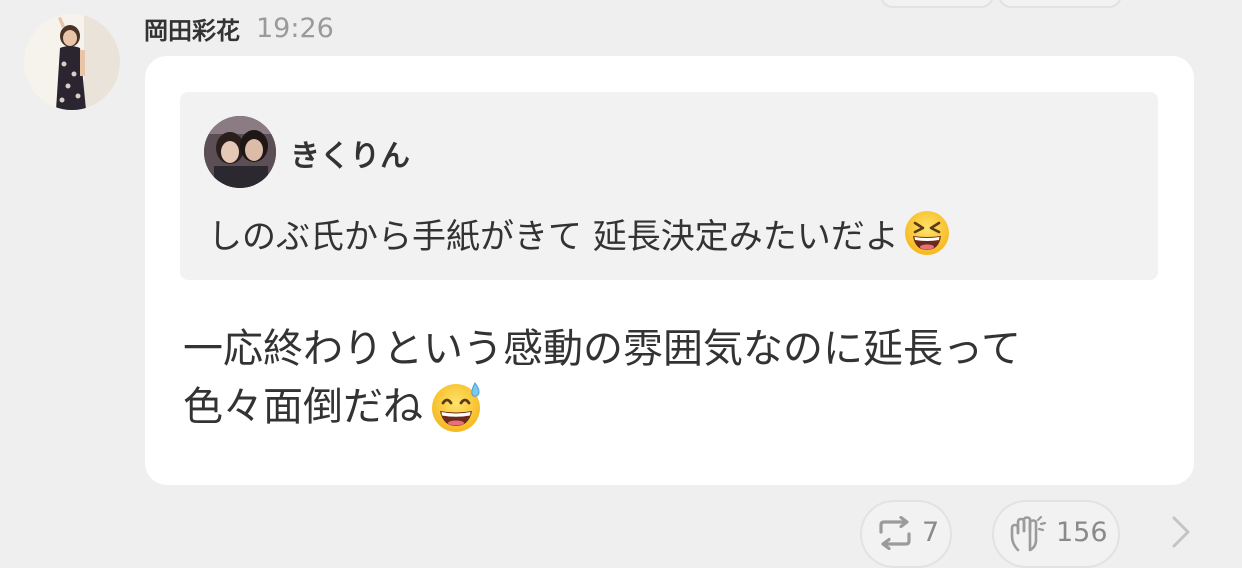  I want to click on quoted-text-line: しのぶ氏から手紙がきて 延長決定みたいだよ, so click(579, 233).